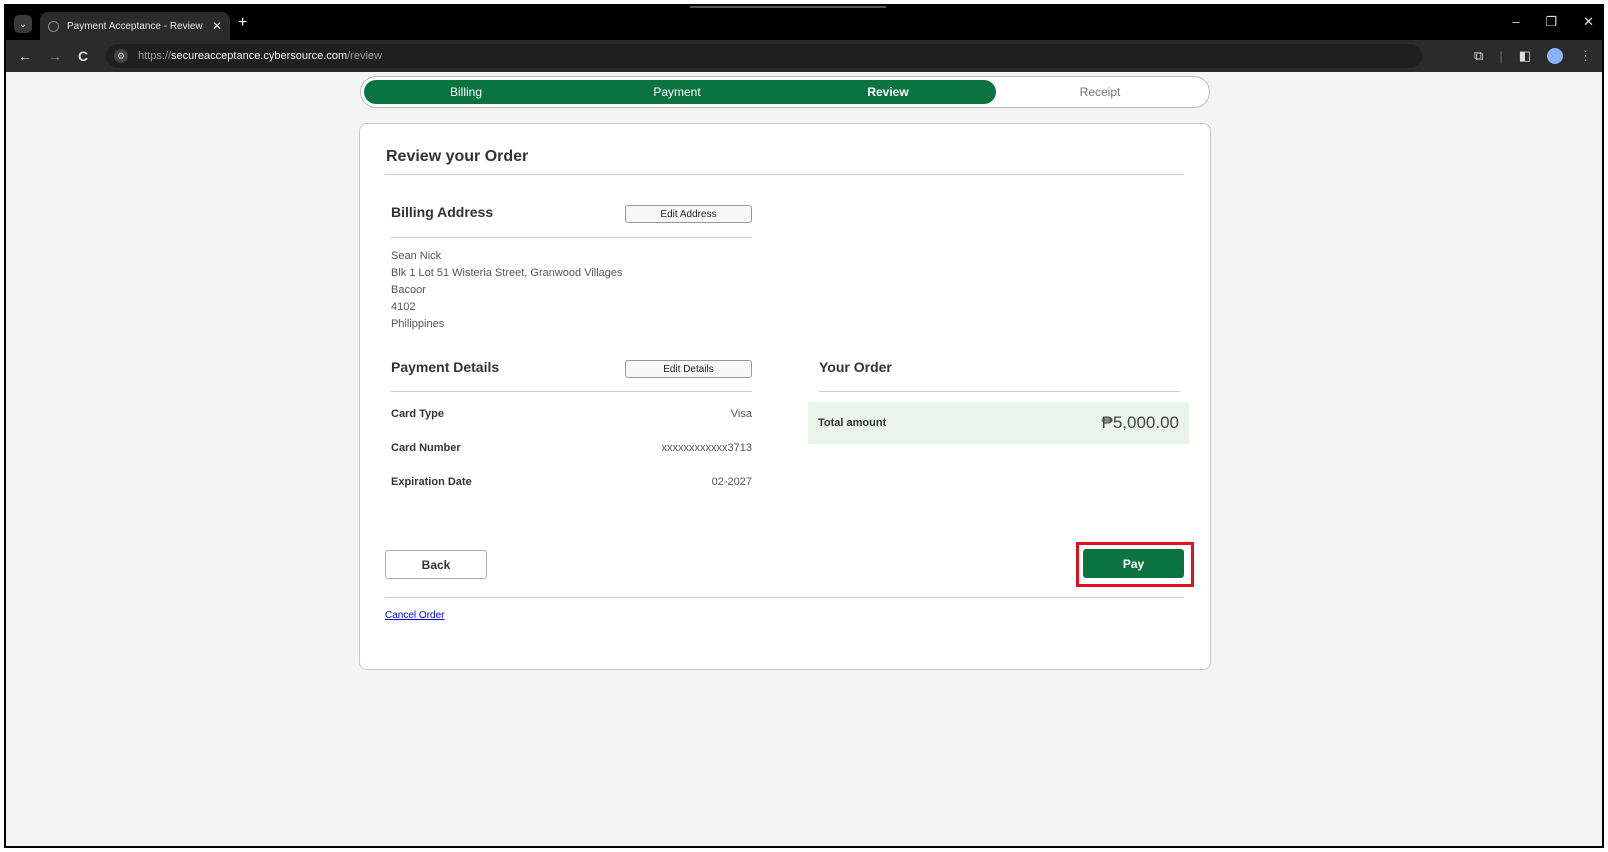 This screenshot has height=852, width=1608. I want to click on globe-icon, so click(53, 26).